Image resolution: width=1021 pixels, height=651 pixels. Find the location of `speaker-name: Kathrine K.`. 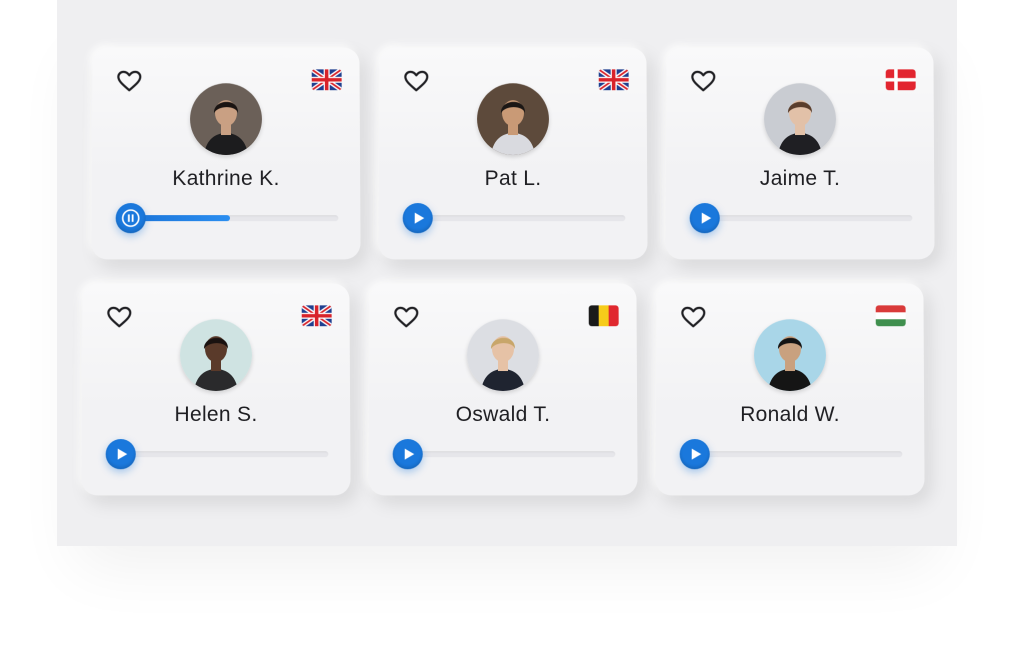

speaker-name: Kathrine K. is located at coordinates (226, 178).